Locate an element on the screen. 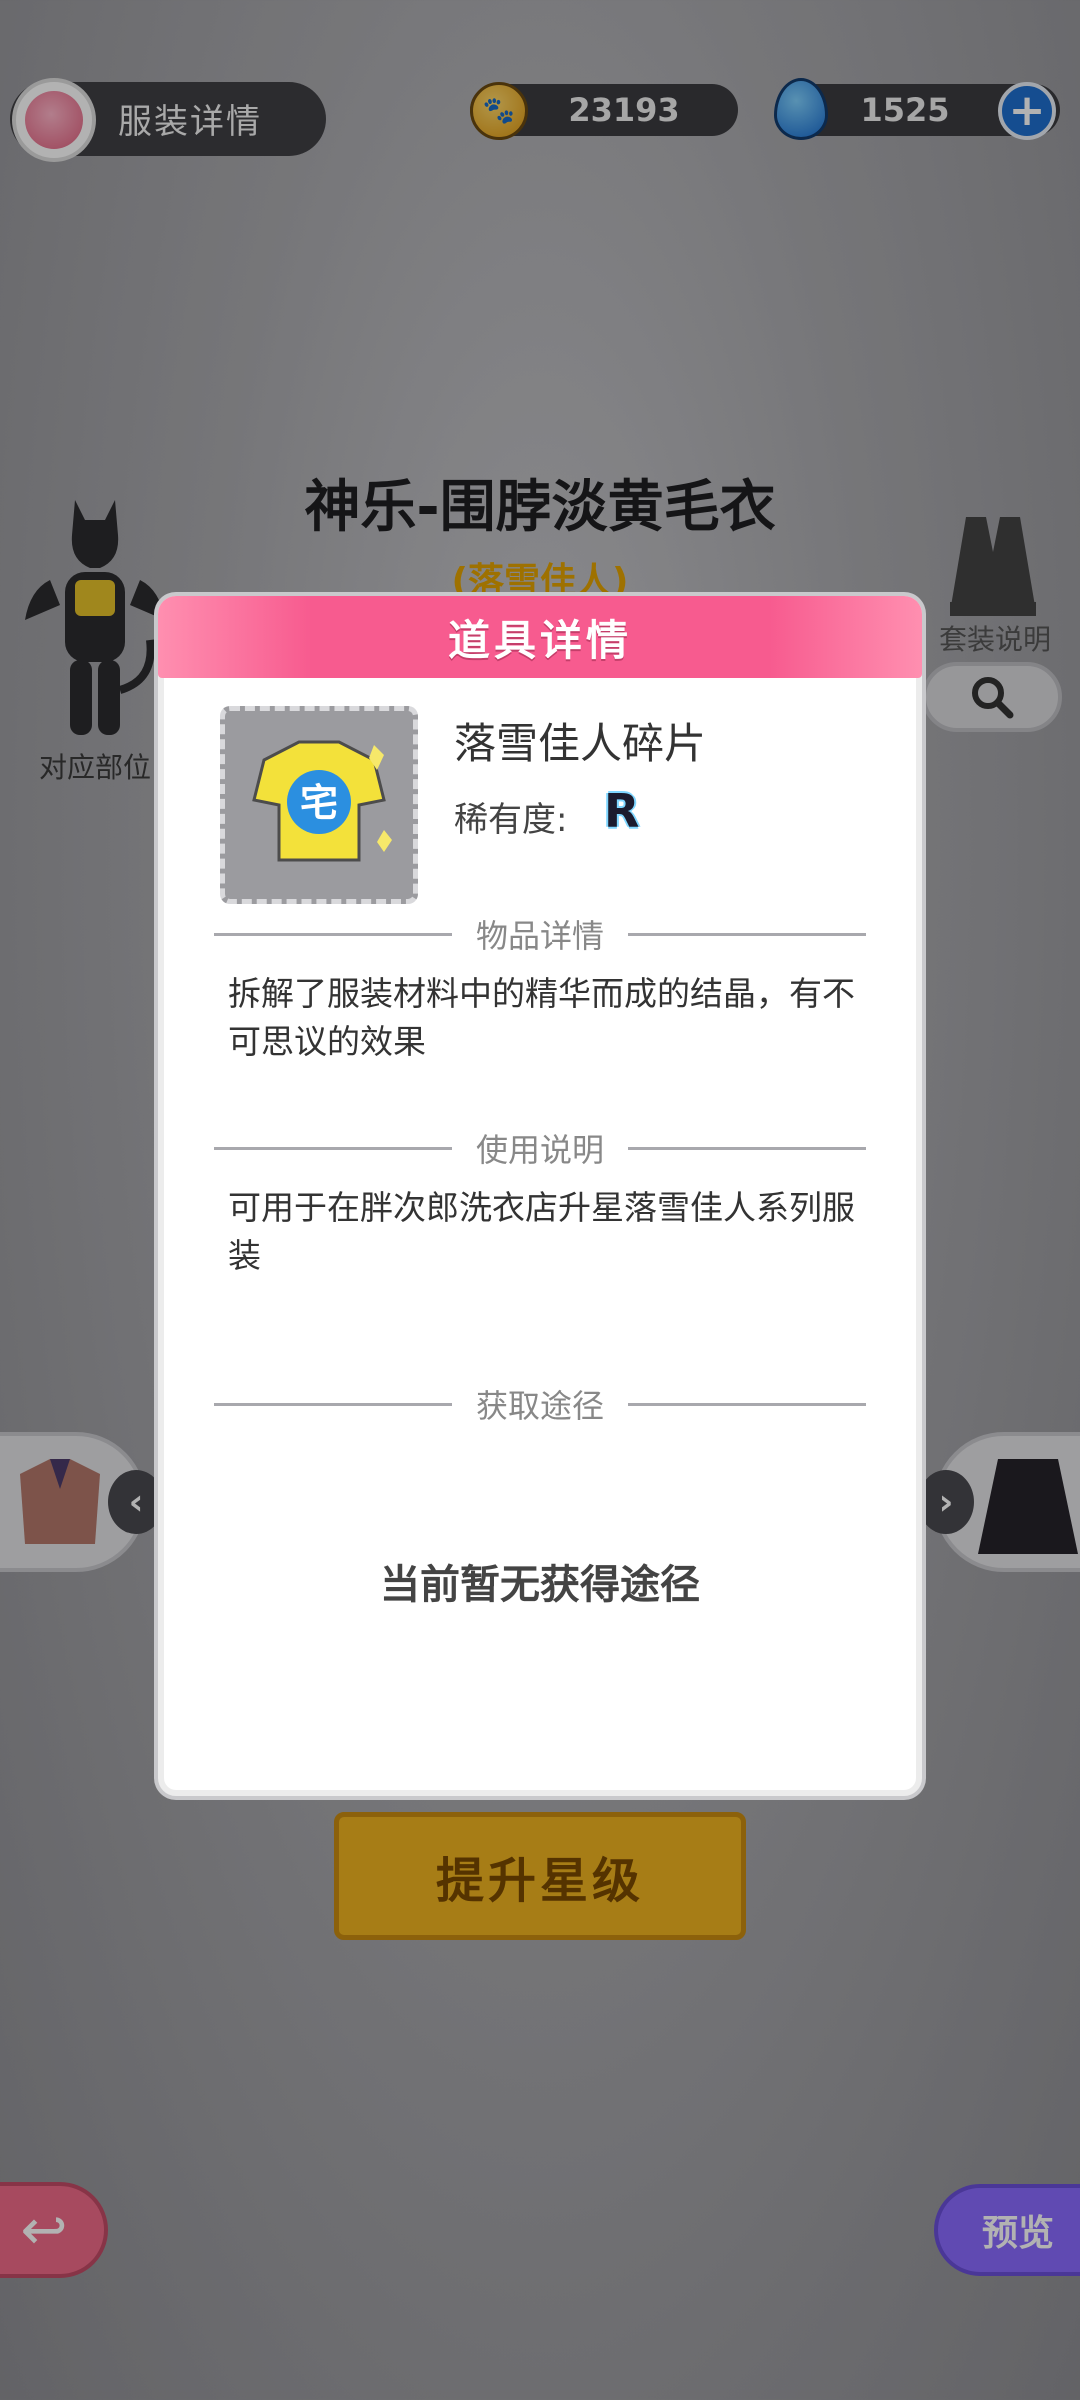 The image size is (1080, 2400). source-heading-label: 获取途径 is located at coordinates (540, 1406).